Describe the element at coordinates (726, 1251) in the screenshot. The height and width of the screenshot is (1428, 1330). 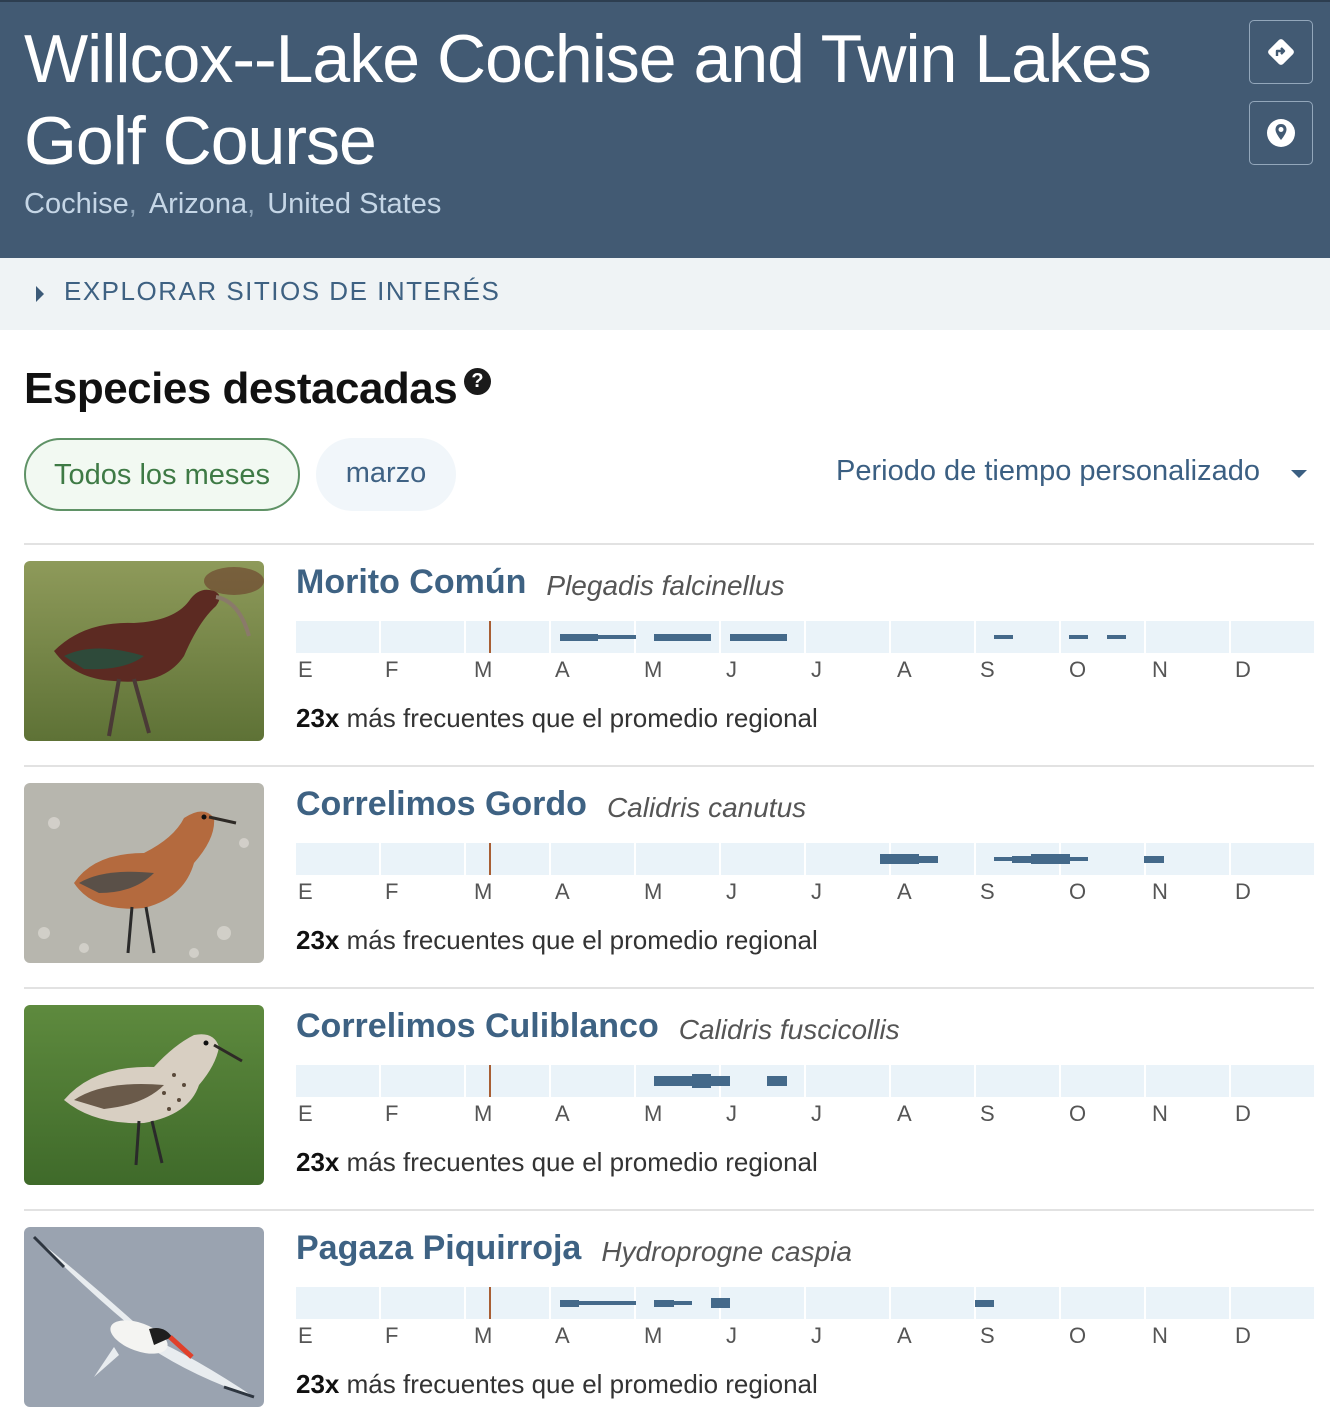
I see `species-scientific-name: Hydroprogne caspia` at that location.